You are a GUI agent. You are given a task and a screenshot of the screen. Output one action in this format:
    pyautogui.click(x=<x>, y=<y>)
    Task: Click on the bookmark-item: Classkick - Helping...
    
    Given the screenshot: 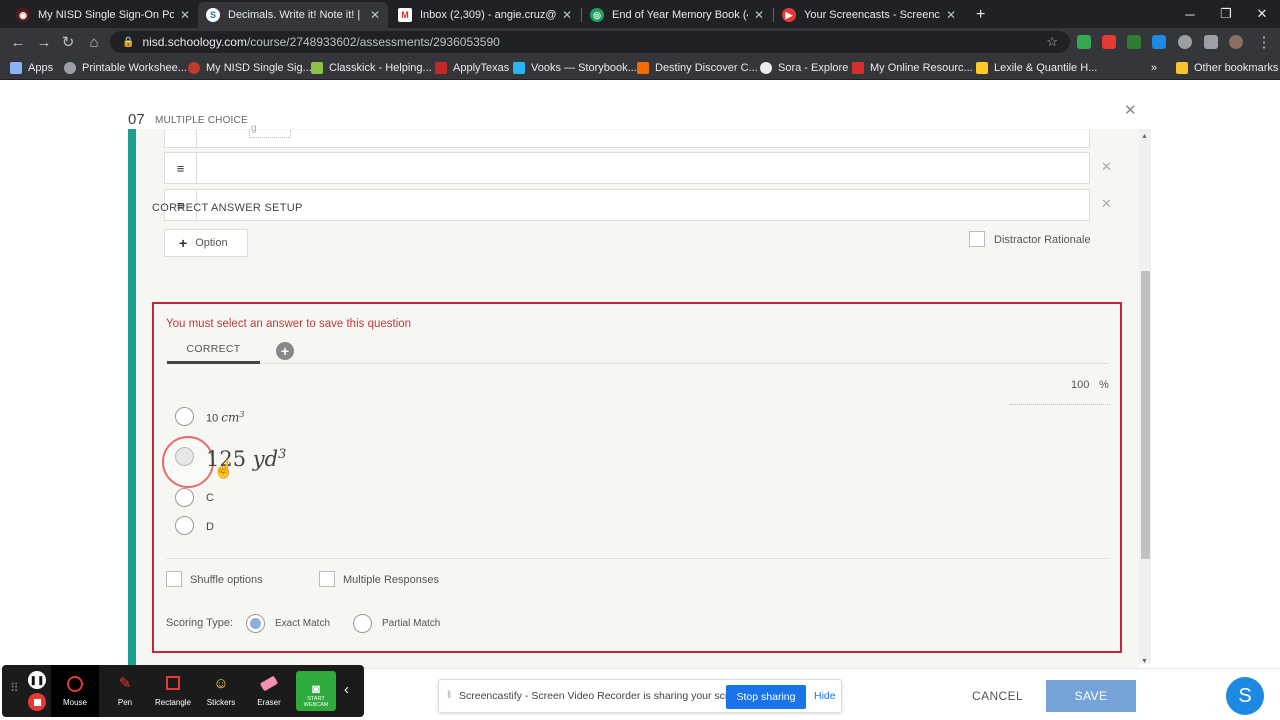 What is the action you would take?
    pyautogui.click(x=371, y=68)
    